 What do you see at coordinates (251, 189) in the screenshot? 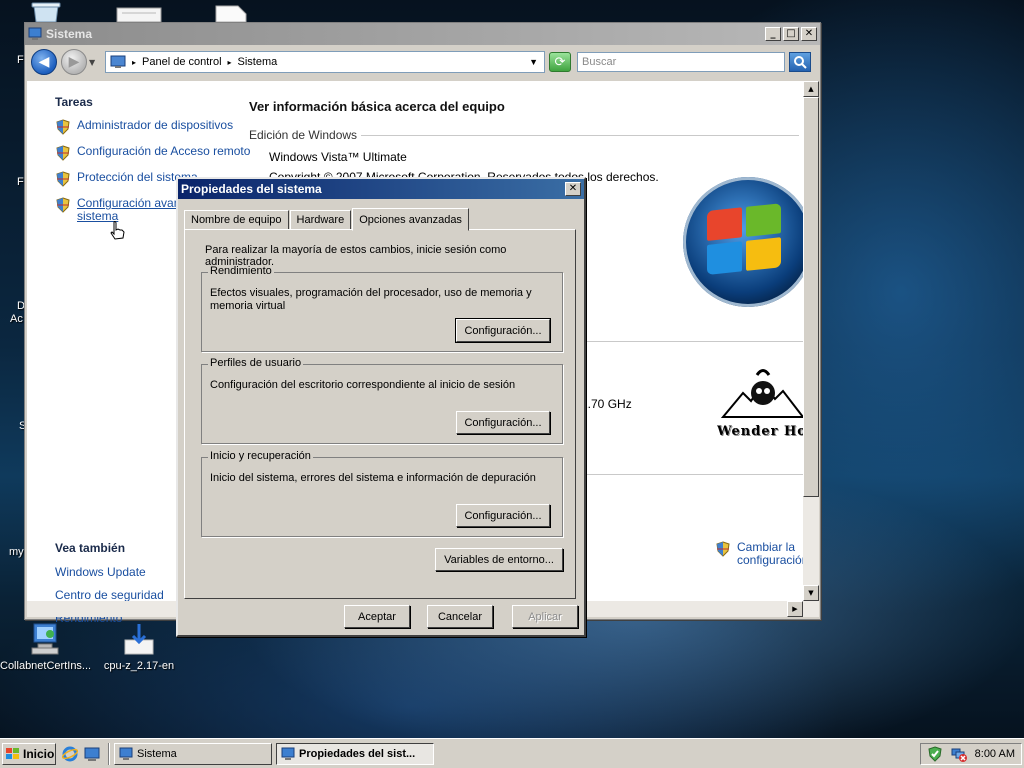
I see `dialog-title: Propiedades del sistema` at bounding box center [251, 189].